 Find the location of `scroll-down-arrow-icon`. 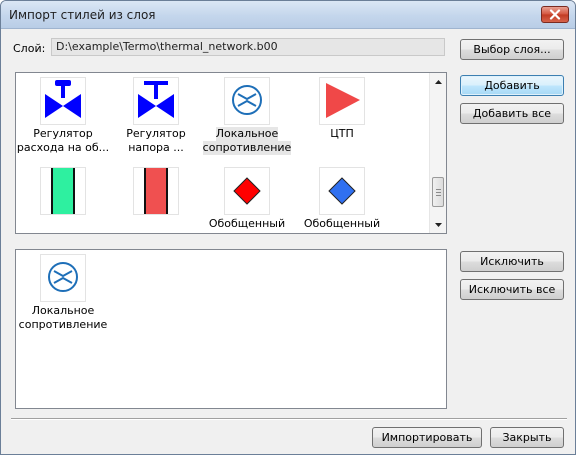

scroll-down-arrow-icon is located at coordinates (438, 224).